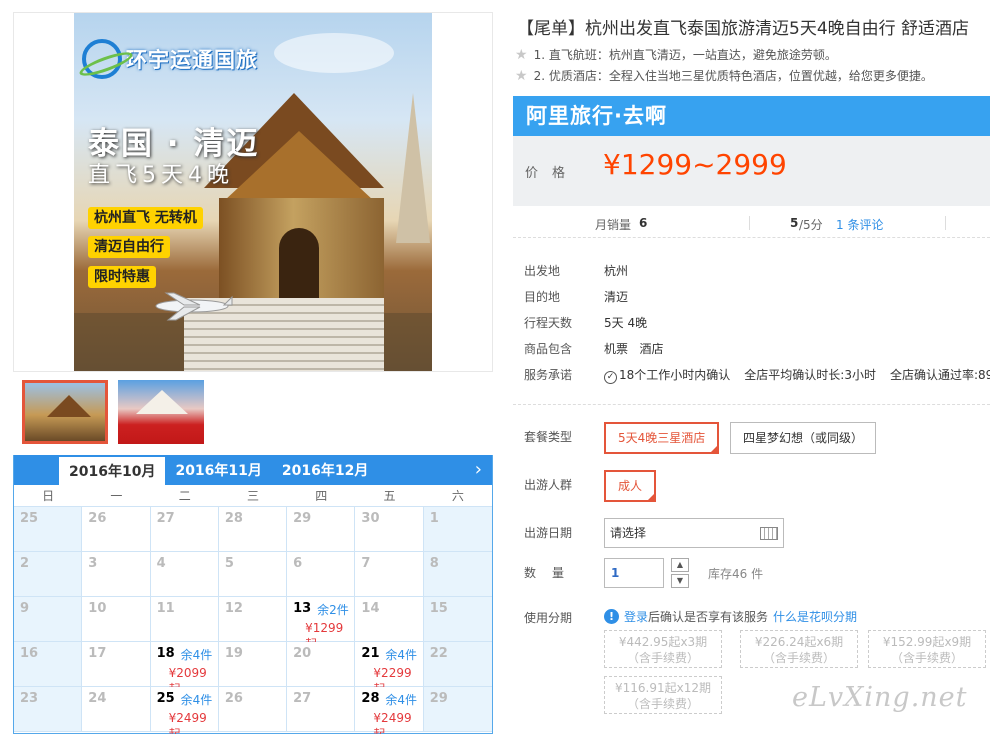 This screenshot has height=734, width=990. What do you see at coordinates (552, 173) in the screenshot?
I see `price-label: 价格` at bounding box center [552, 173].